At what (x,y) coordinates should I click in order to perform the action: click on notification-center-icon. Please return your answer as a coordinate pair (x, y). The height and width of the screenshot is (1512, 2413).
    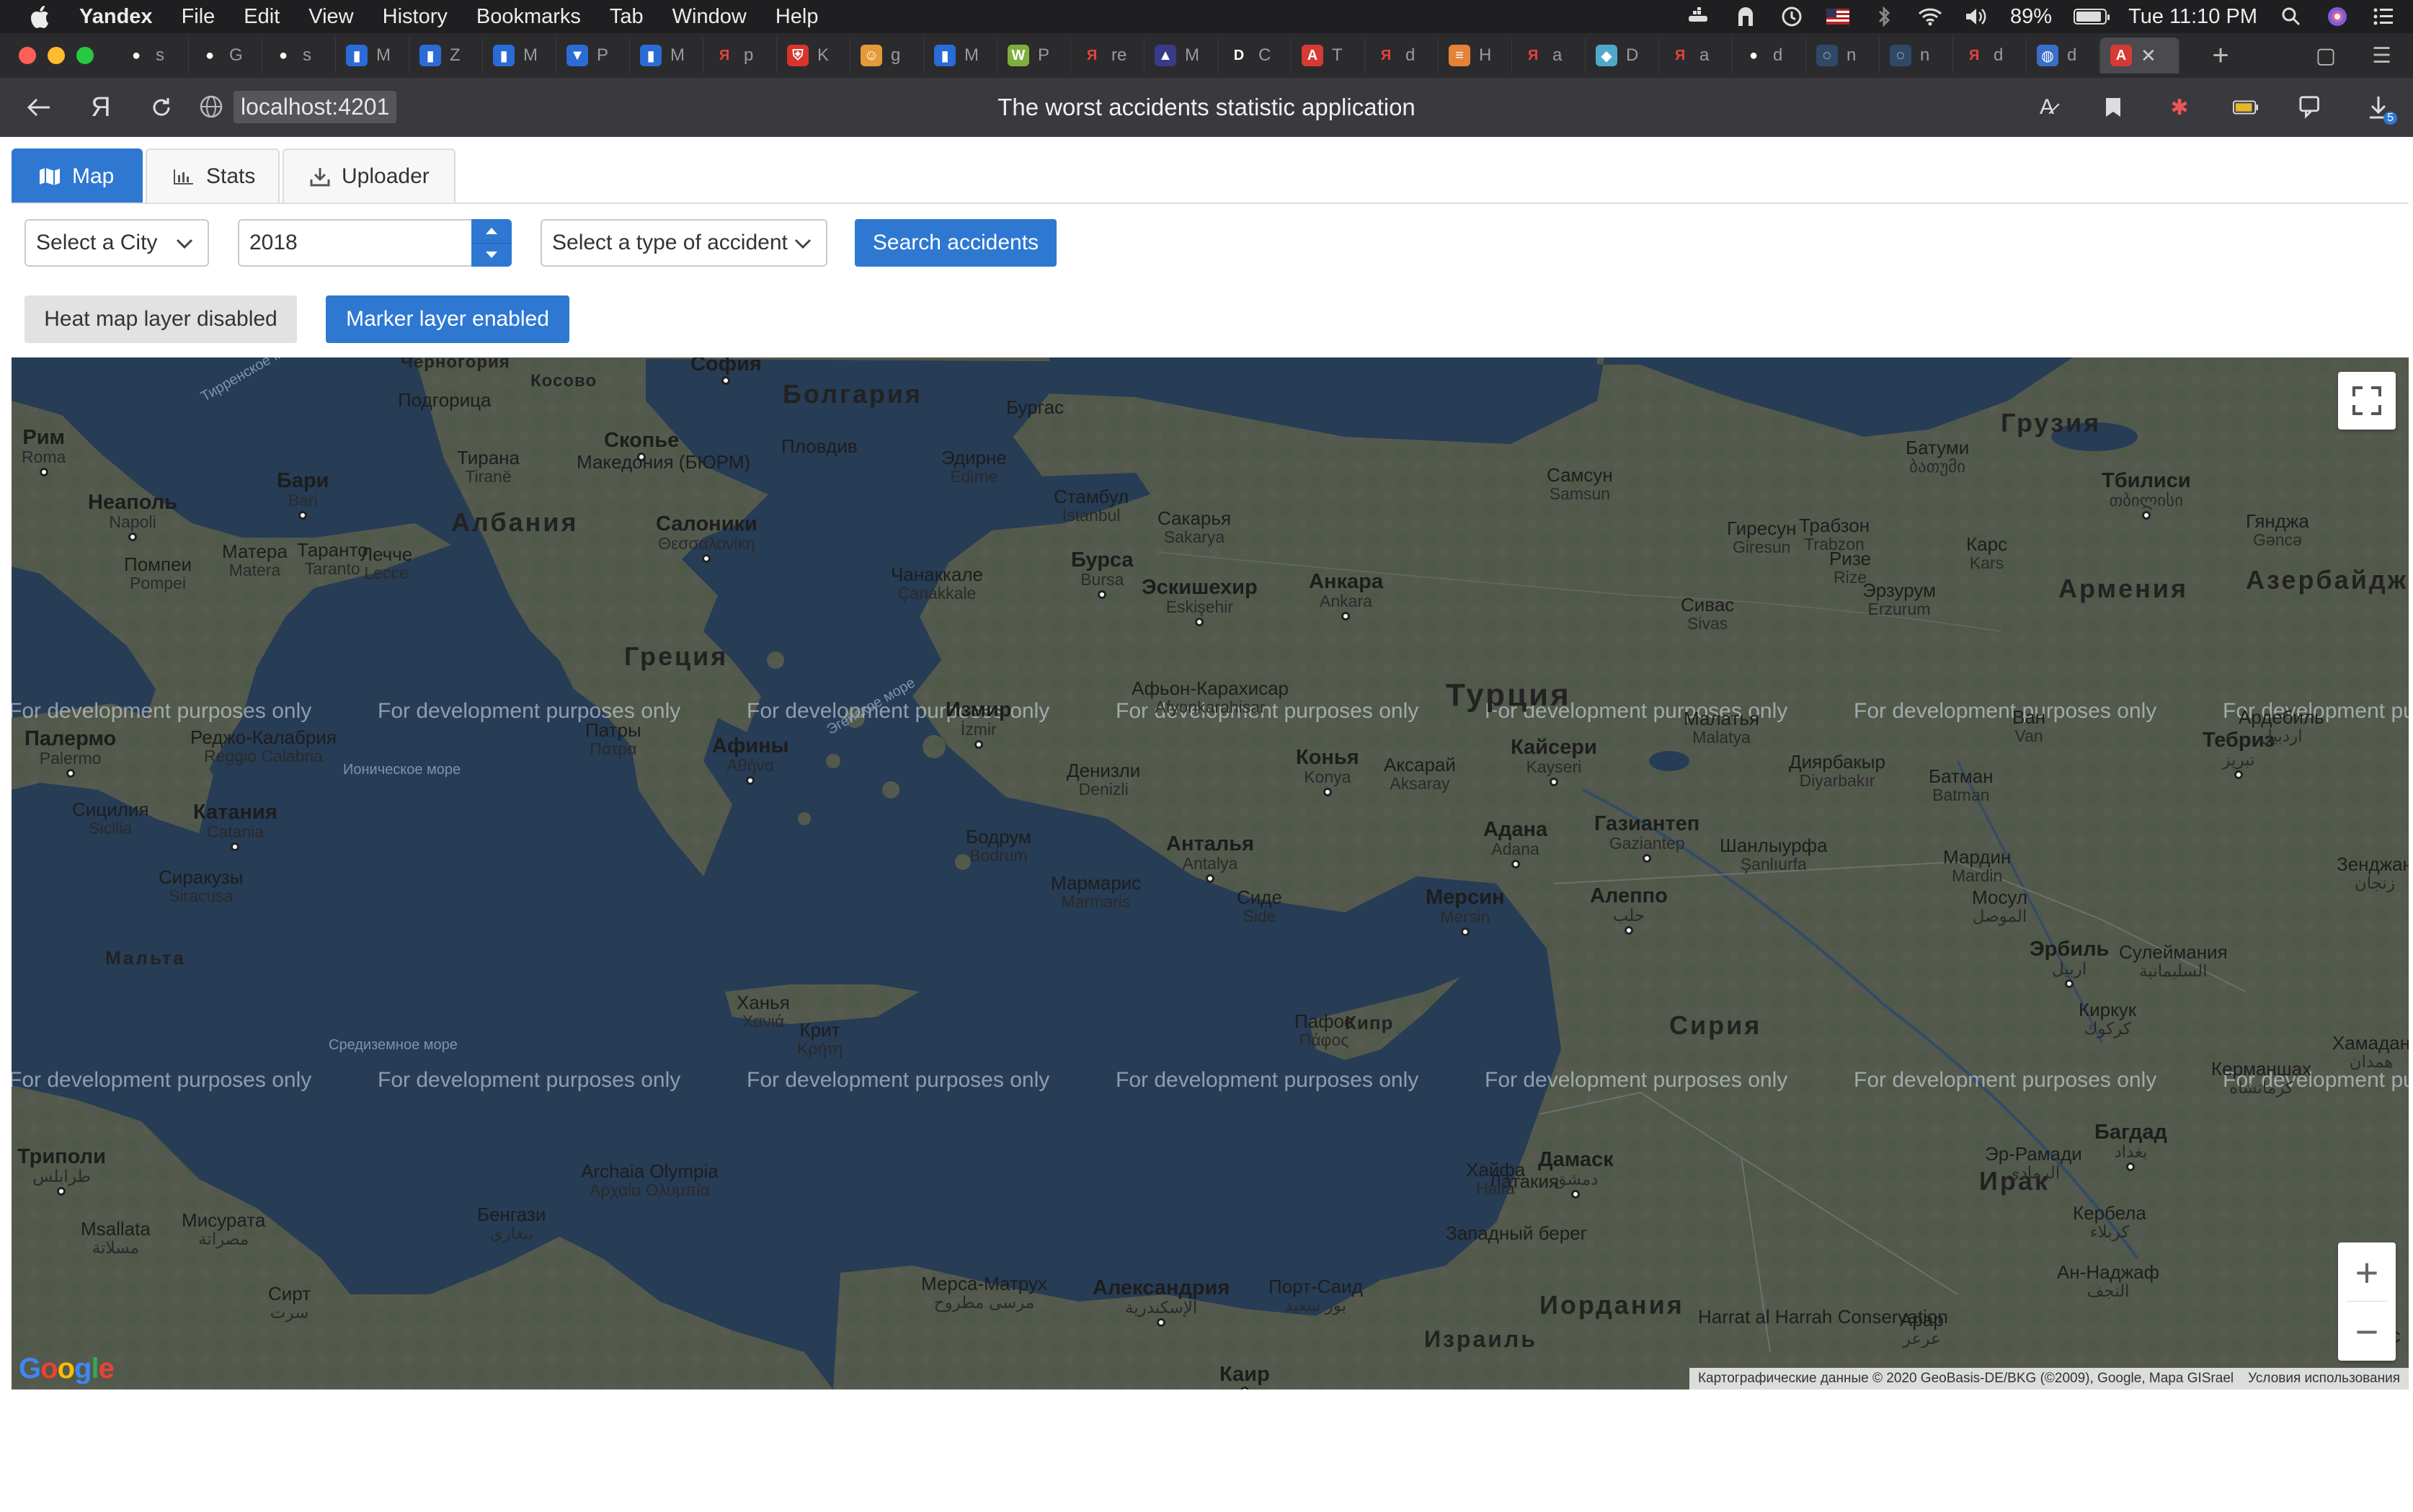
    Looking at the image, I should click on (2383, 17).